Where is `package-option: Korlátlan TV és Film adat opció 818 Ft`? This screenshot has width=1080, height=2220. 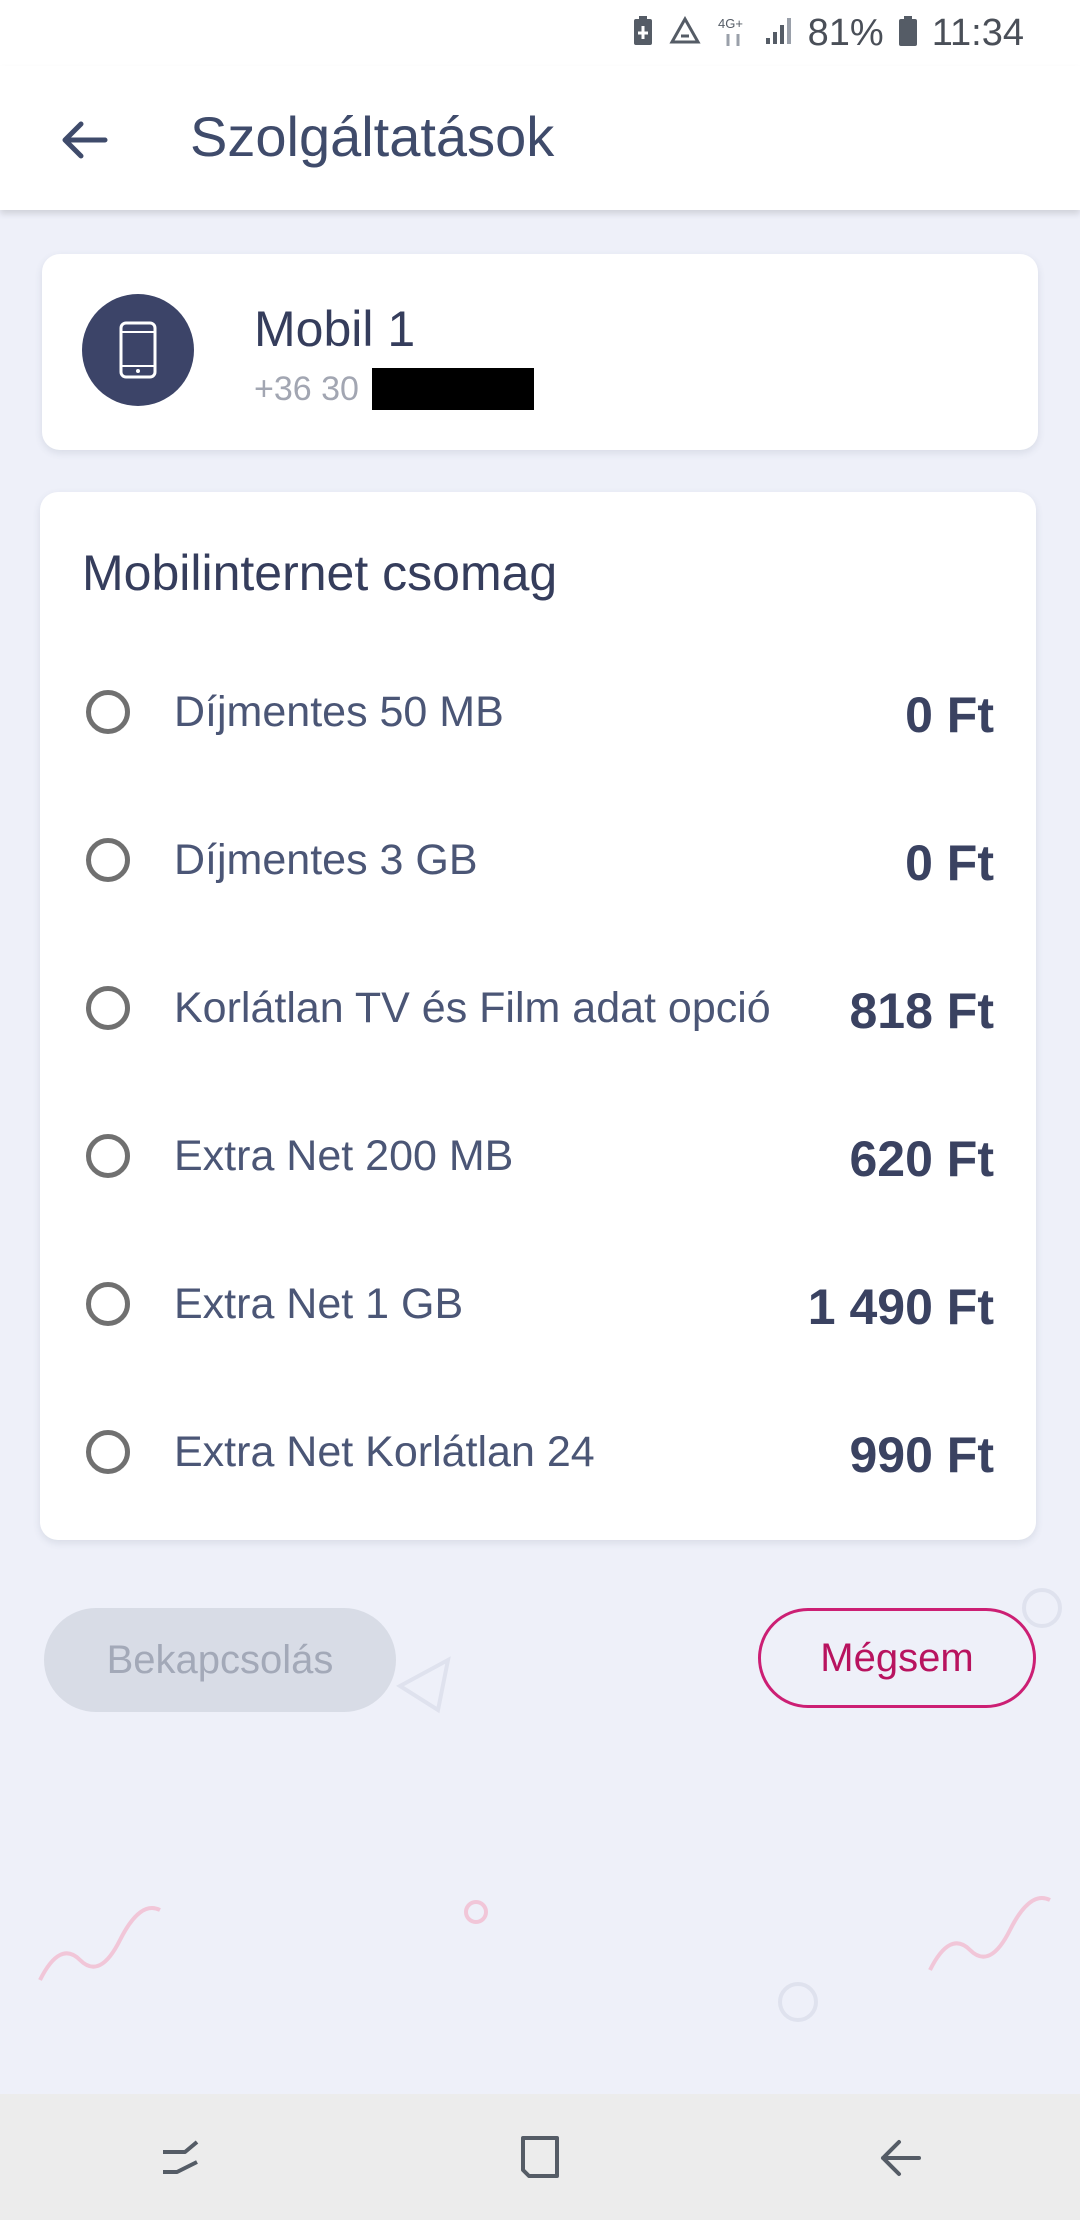 package-option: Korlátlan TV és Film adat opció 818 Ft is located at coordinates (538, 1036).